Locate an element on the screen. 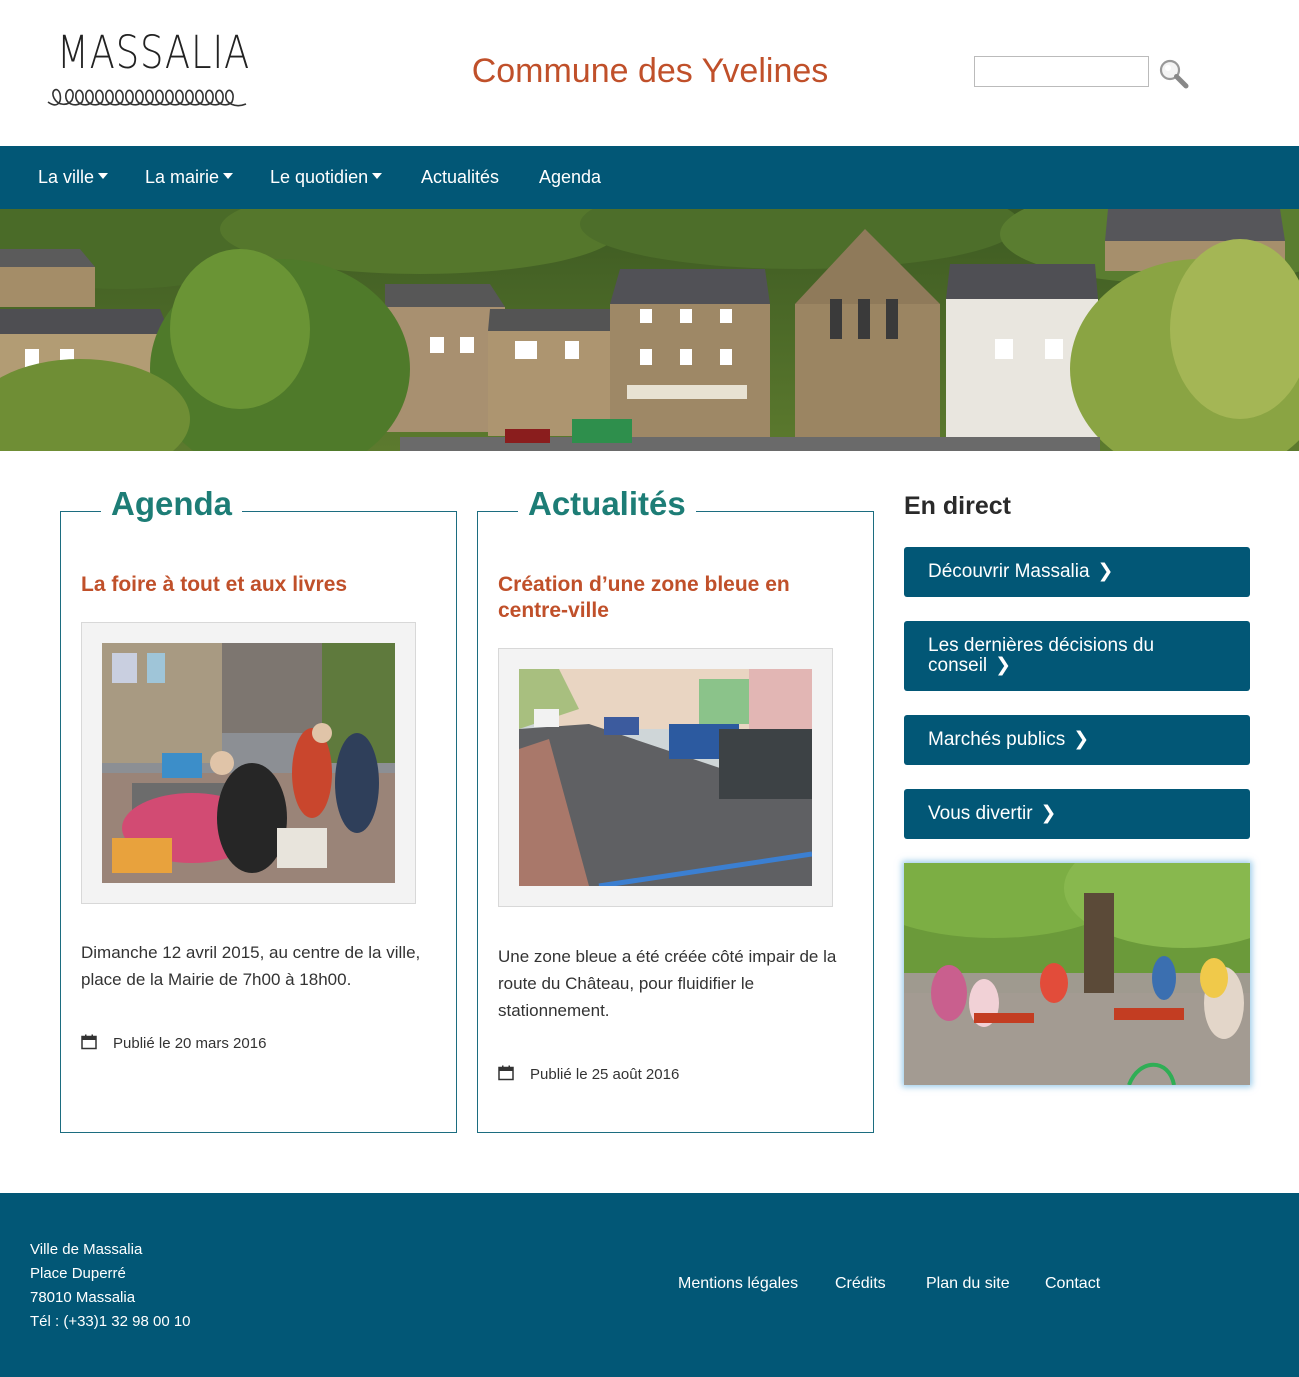 This screenshot has height=1377, width=1299. nav-item-label: Le quotidien is located at coordinates (319, 177).